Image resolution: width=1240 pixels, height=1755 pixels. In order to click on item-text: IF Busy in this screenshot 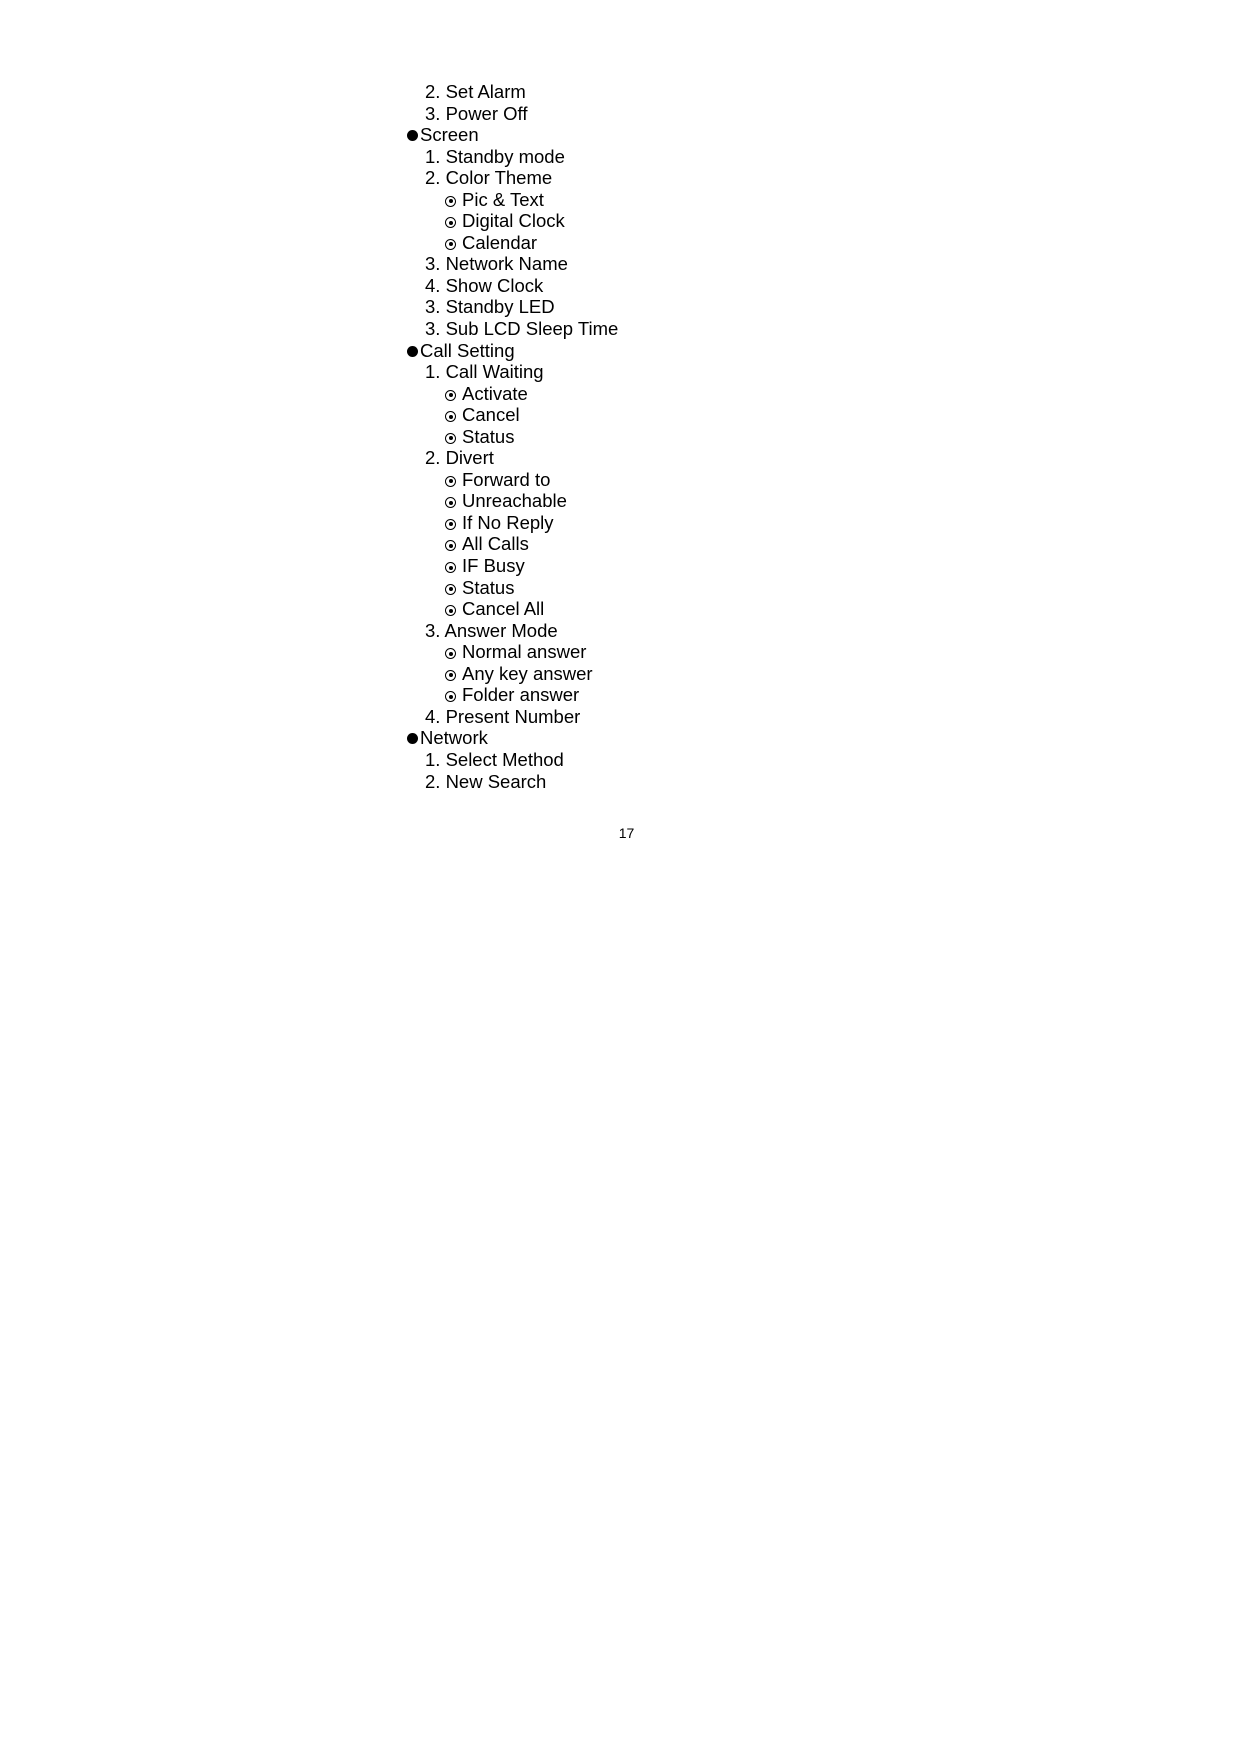, I will do `click(493, 566)`.